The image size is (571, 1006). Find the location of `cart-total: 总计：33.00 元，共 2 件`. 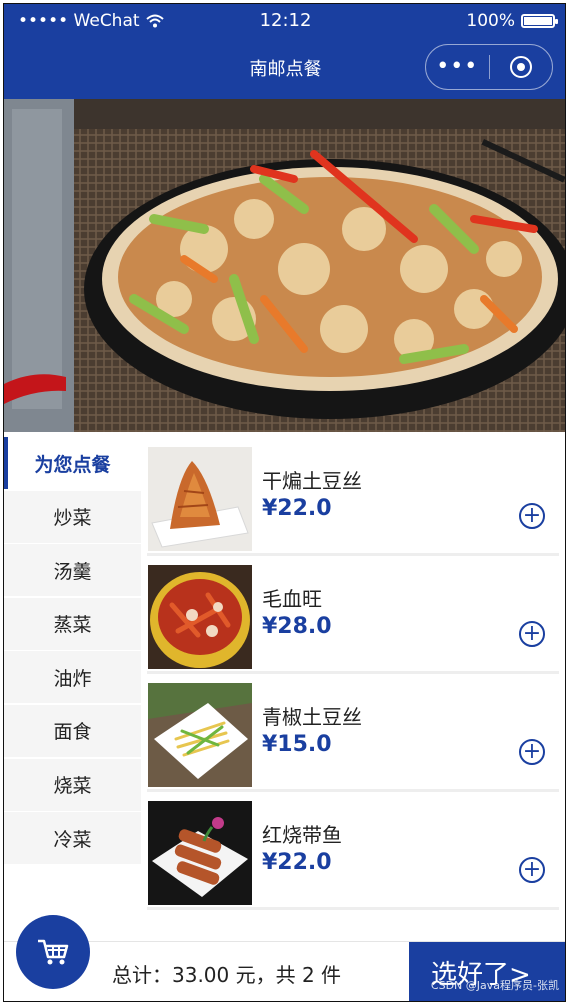

cart-total: 总计：33.00 元，共 2 件 is located at coordinates (227, 975).